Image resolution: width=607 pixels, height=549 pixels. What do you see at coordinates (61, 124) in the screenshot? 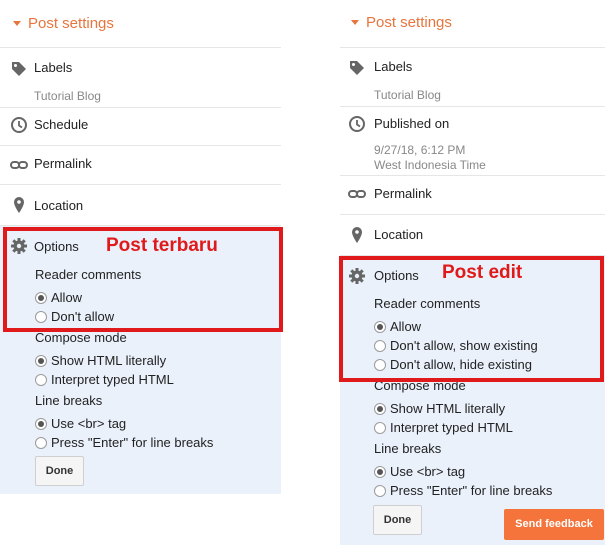
I see `schedule-title: Schedule` at bounding box center [61, 124].